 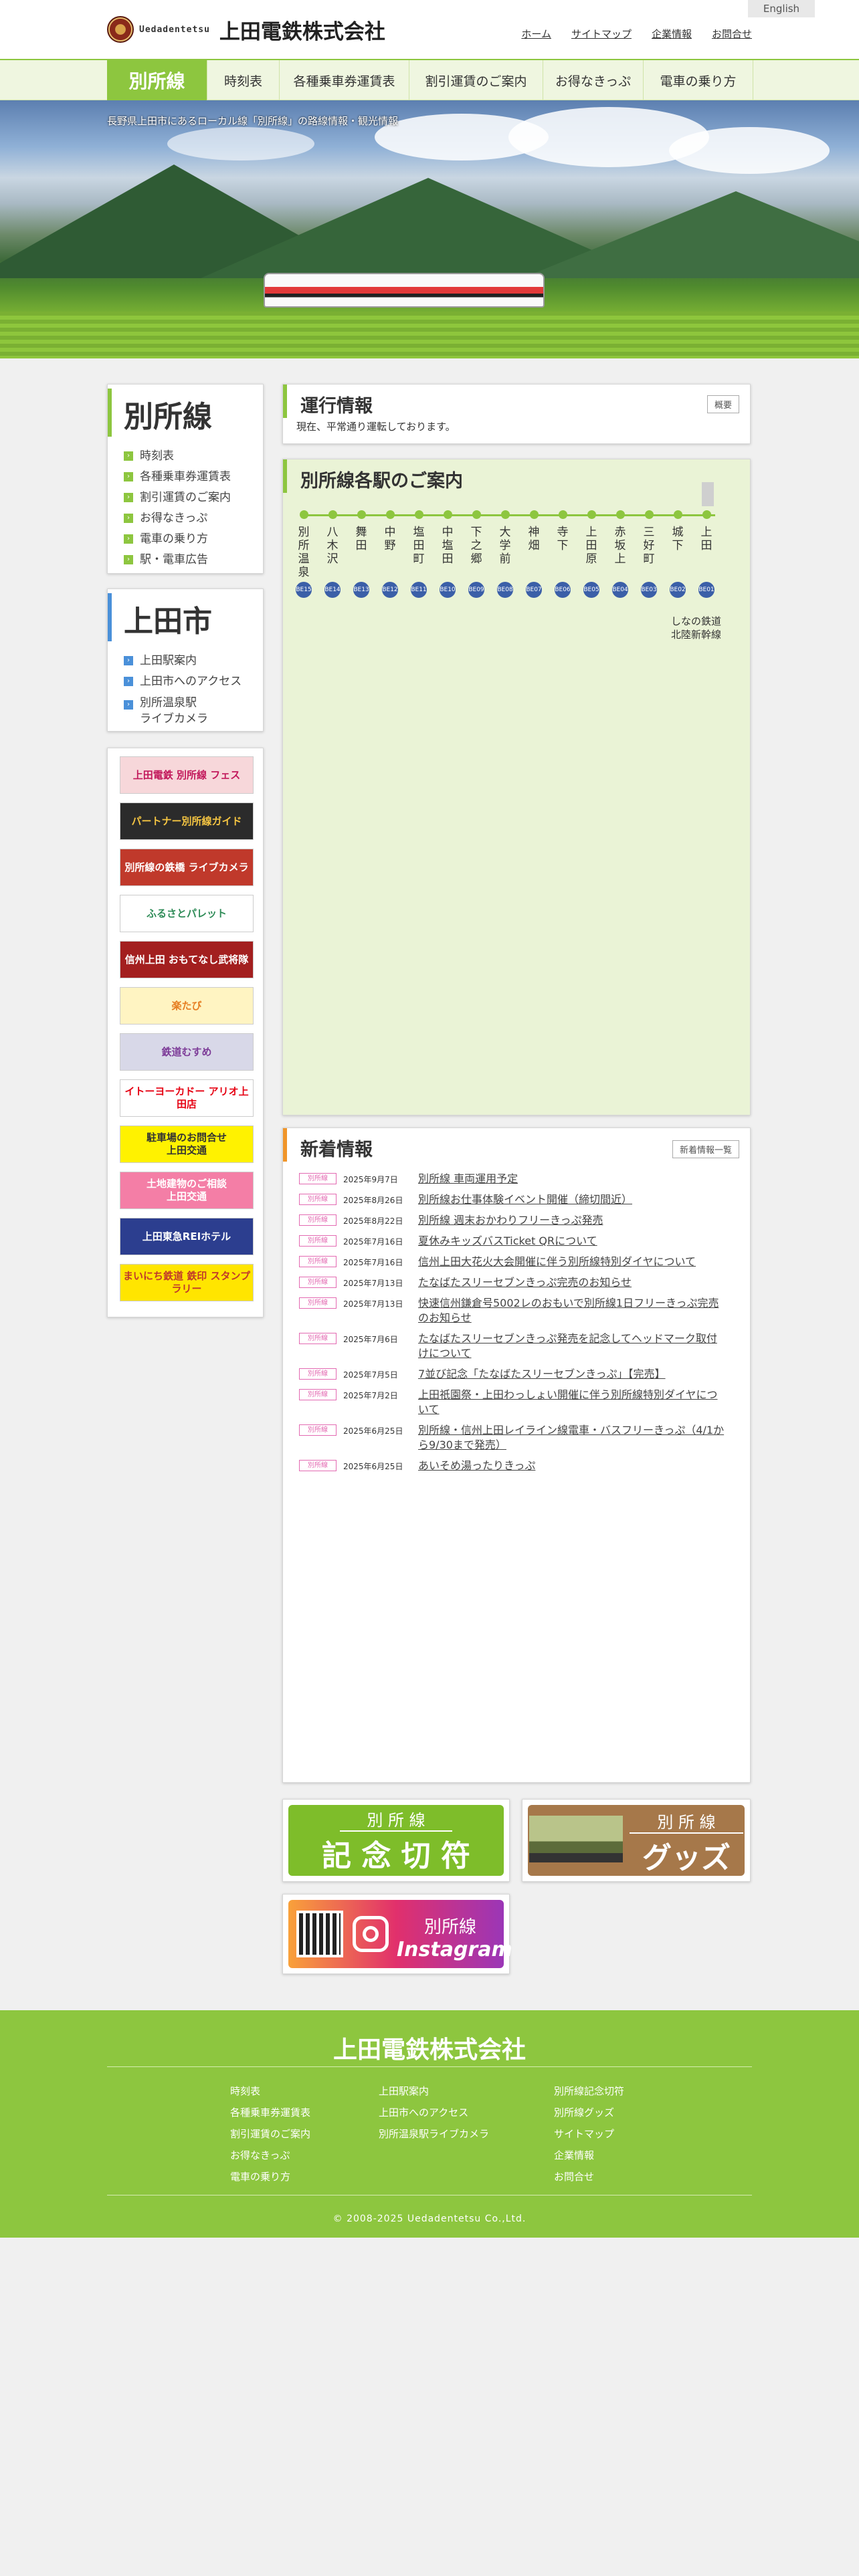 What do you see at coordinates (589, 2176) in the screenshot?
I see `footer-link: お問合せ` at bounding box center [589, 2176].